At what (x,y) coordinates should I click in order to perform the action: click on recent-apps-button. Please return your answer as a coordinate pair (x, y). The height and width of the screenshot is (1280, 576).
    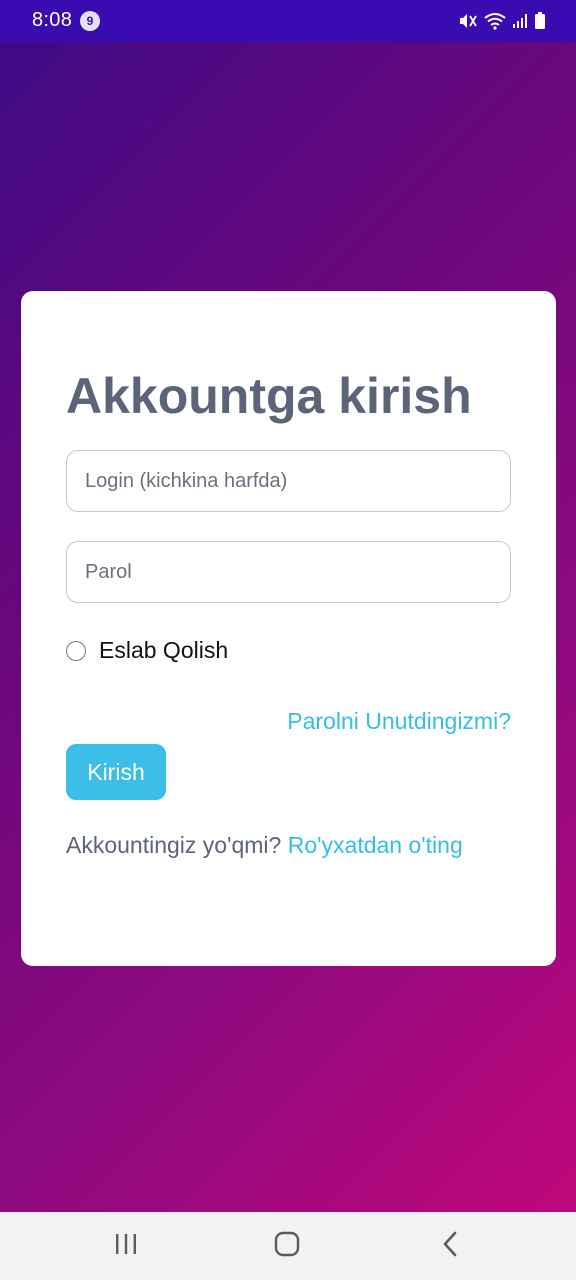
    Looking at the image, I should click on (126, 1246).